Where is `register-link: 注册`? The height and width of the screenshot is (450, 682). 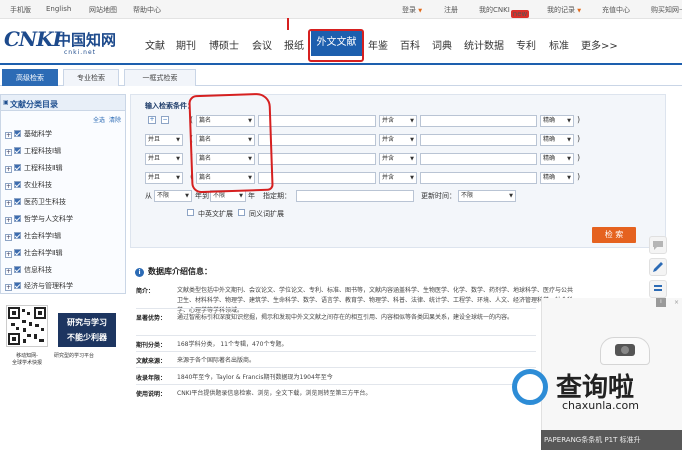
register-link: 注册 is located at coordinates (451, 10).